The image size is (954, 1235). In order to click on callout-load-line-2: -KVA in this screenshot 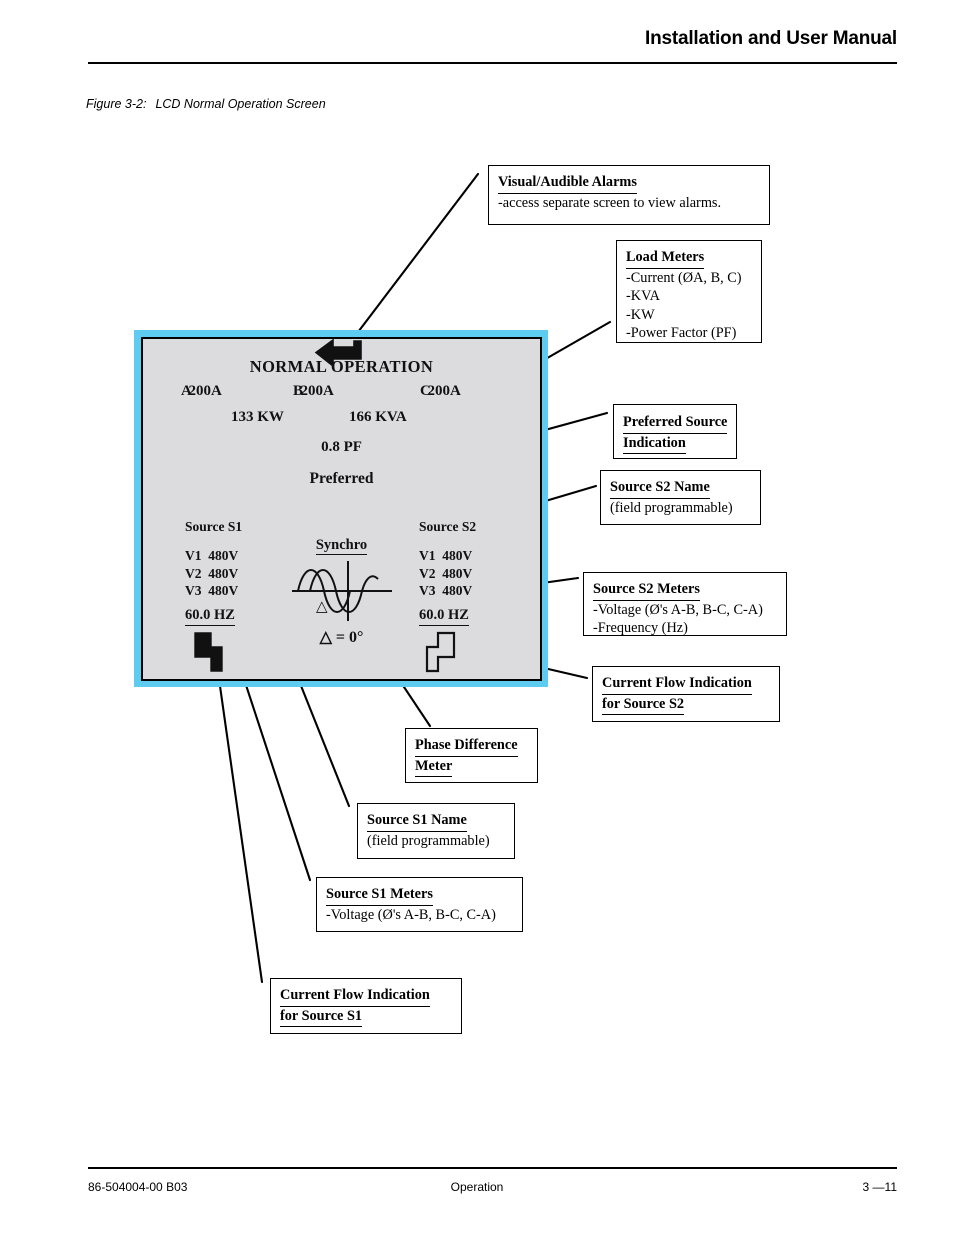, I will do `click(643, 296)`.